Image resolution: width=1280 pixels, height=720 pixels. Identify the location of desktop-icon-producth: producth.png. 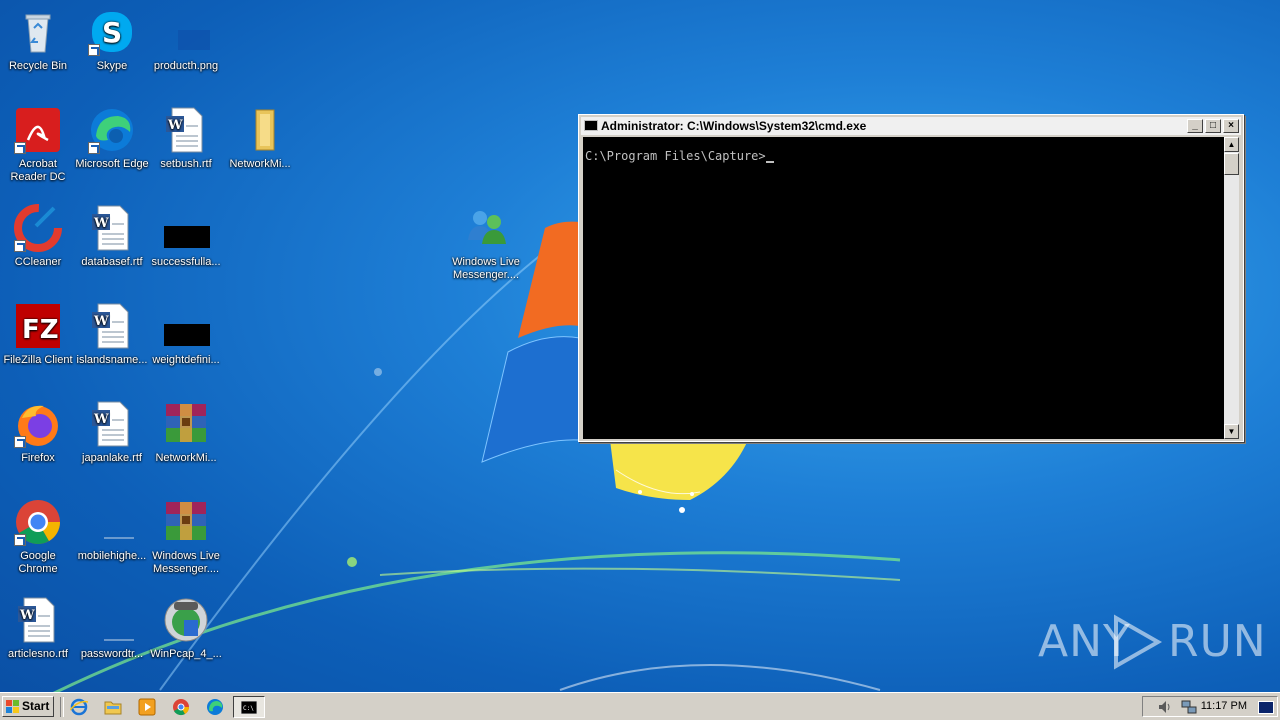
(186, 40).